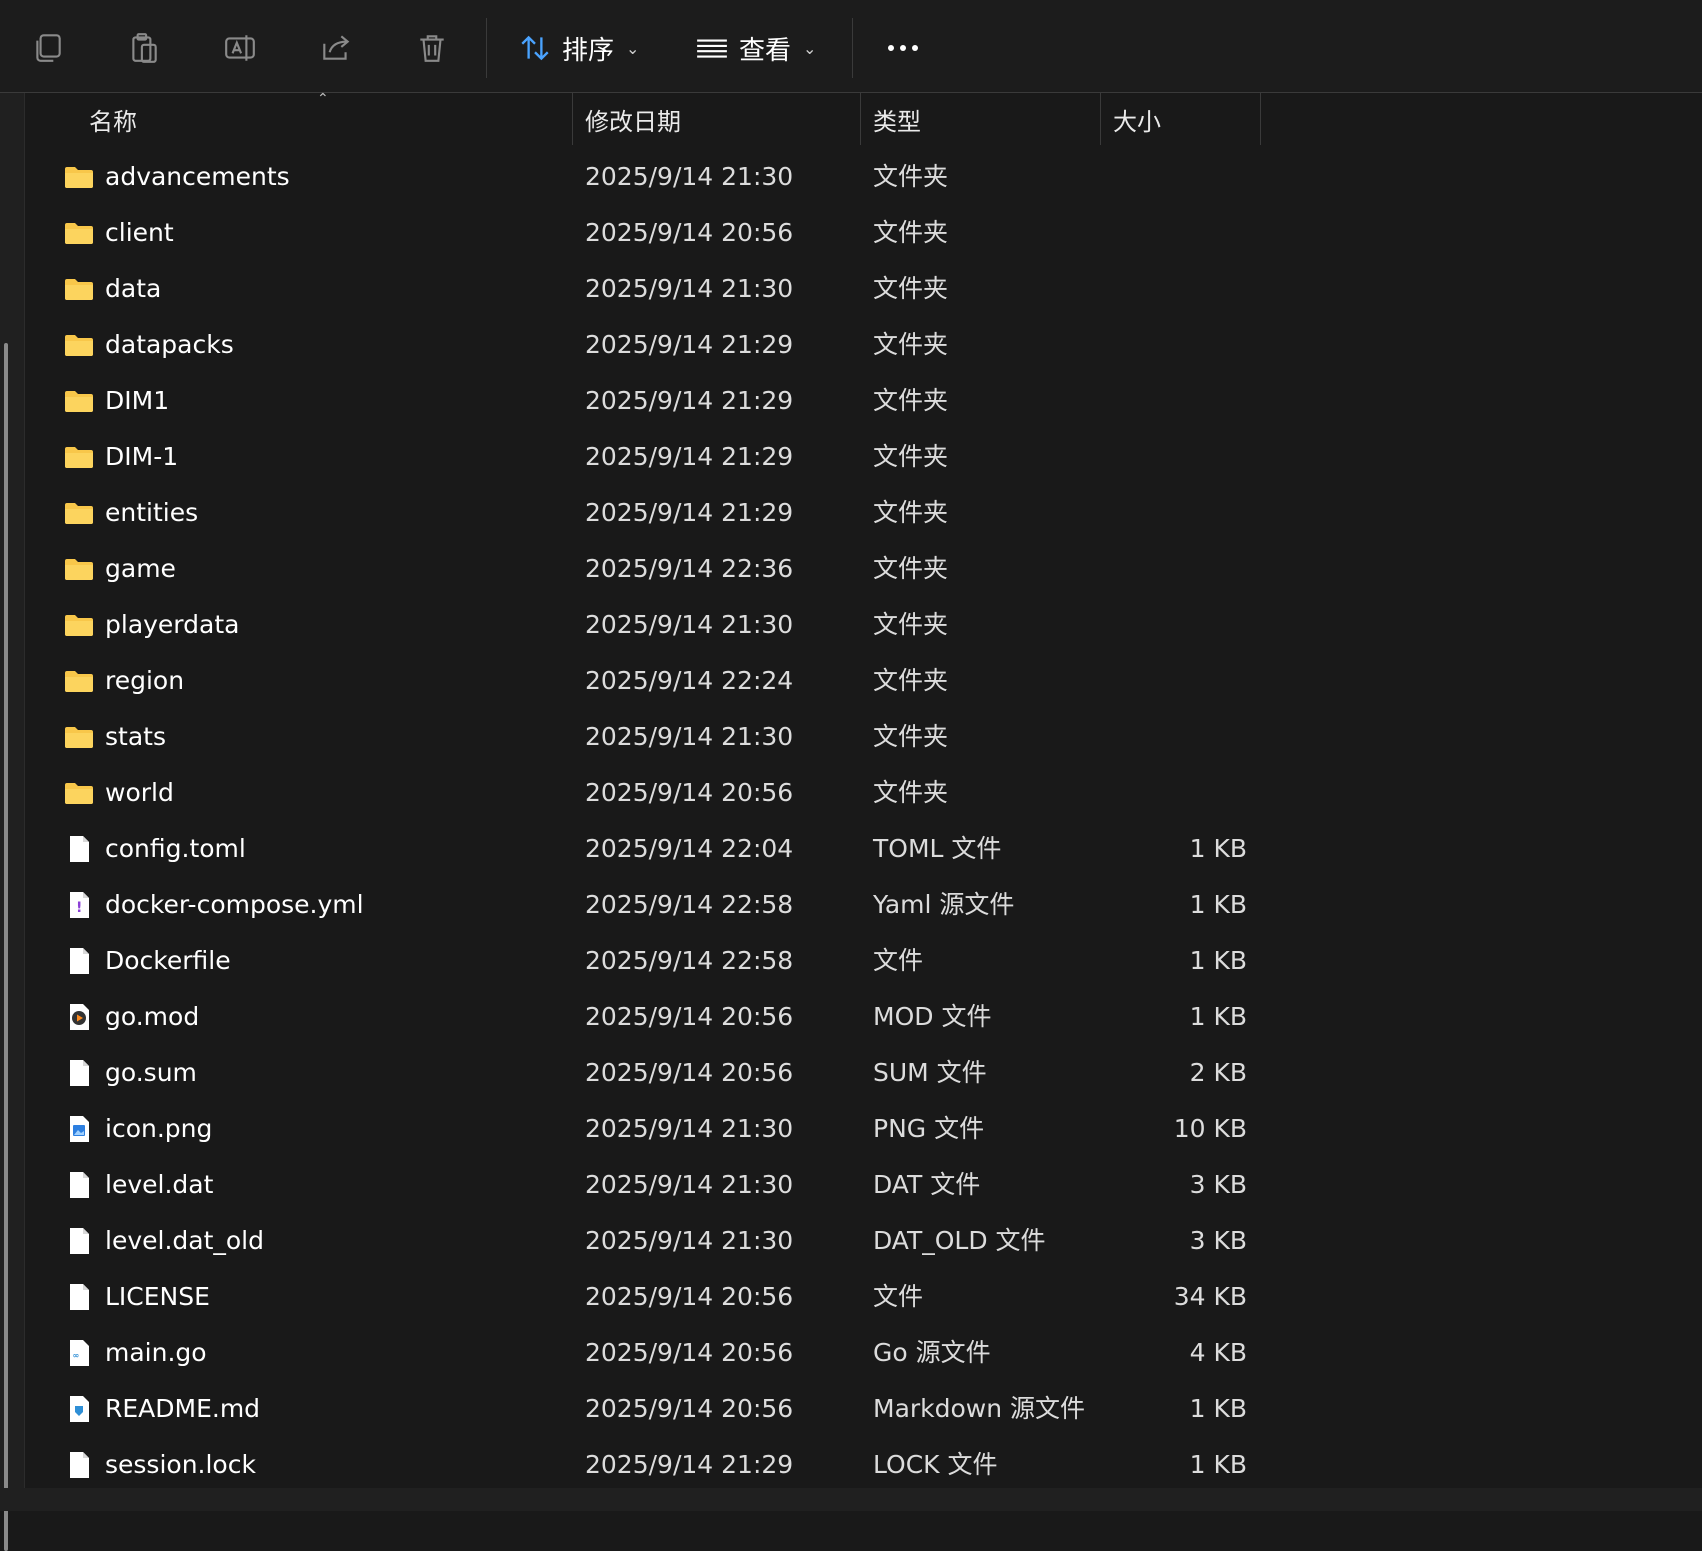  What do you see at coordinates (240, 48) in the screenshot?
I see `rename-icon` at bounding box center [240, 48].